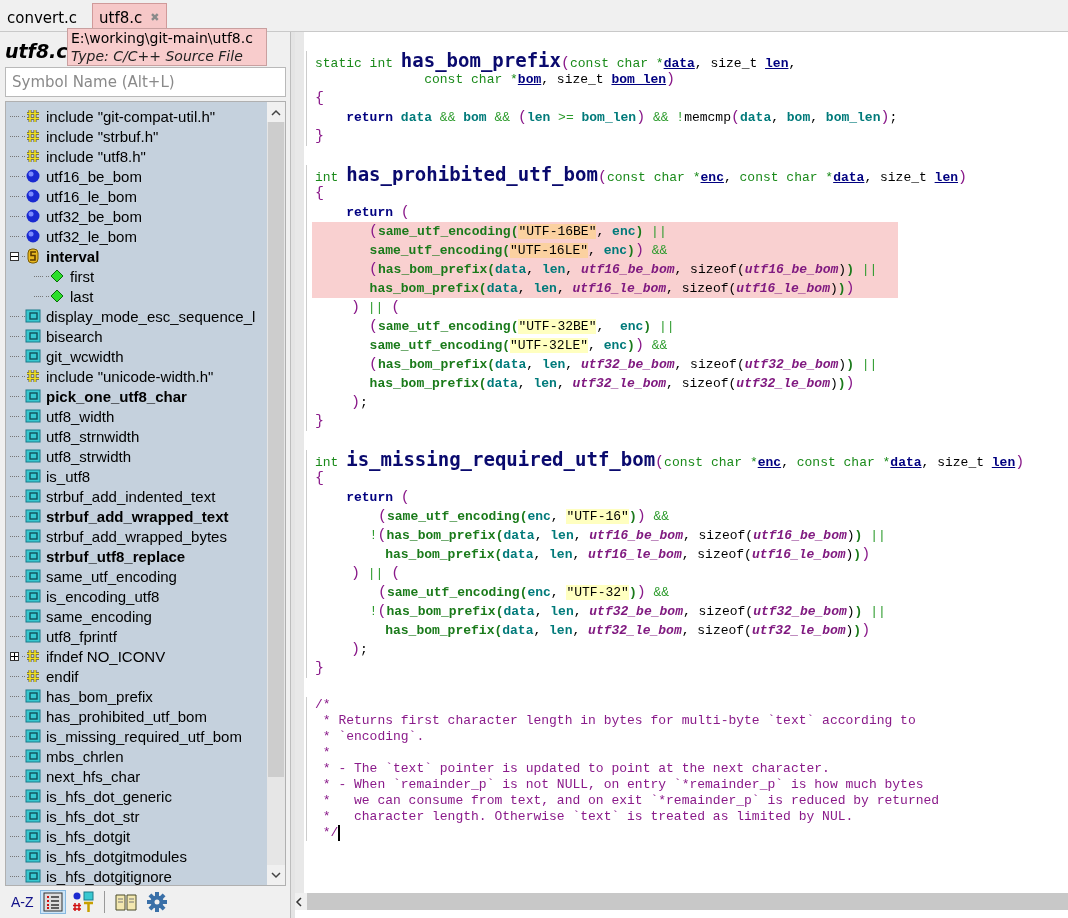 The image size is (1068, 918). What do you see at coordinates (99, 616) in the screenshot?
I see `tree-item: same_encoding` at bounding box center [99, 616].